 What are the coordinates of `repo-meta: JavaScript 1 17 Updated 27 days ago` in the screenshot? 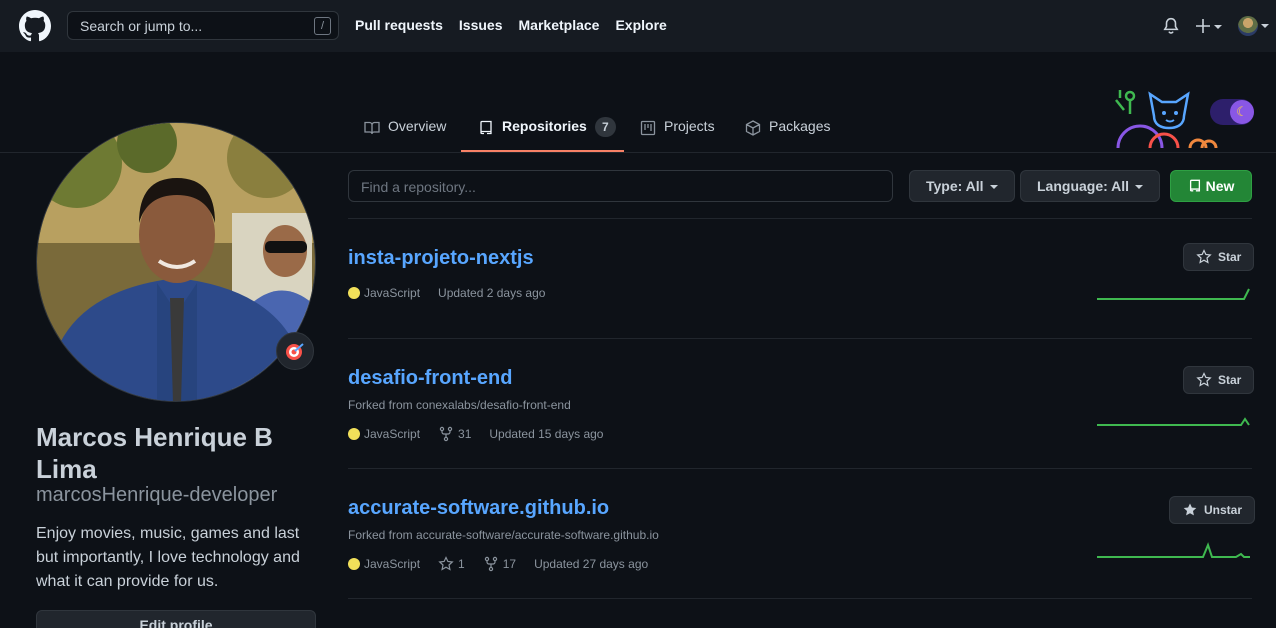 It's located at (507, 564).